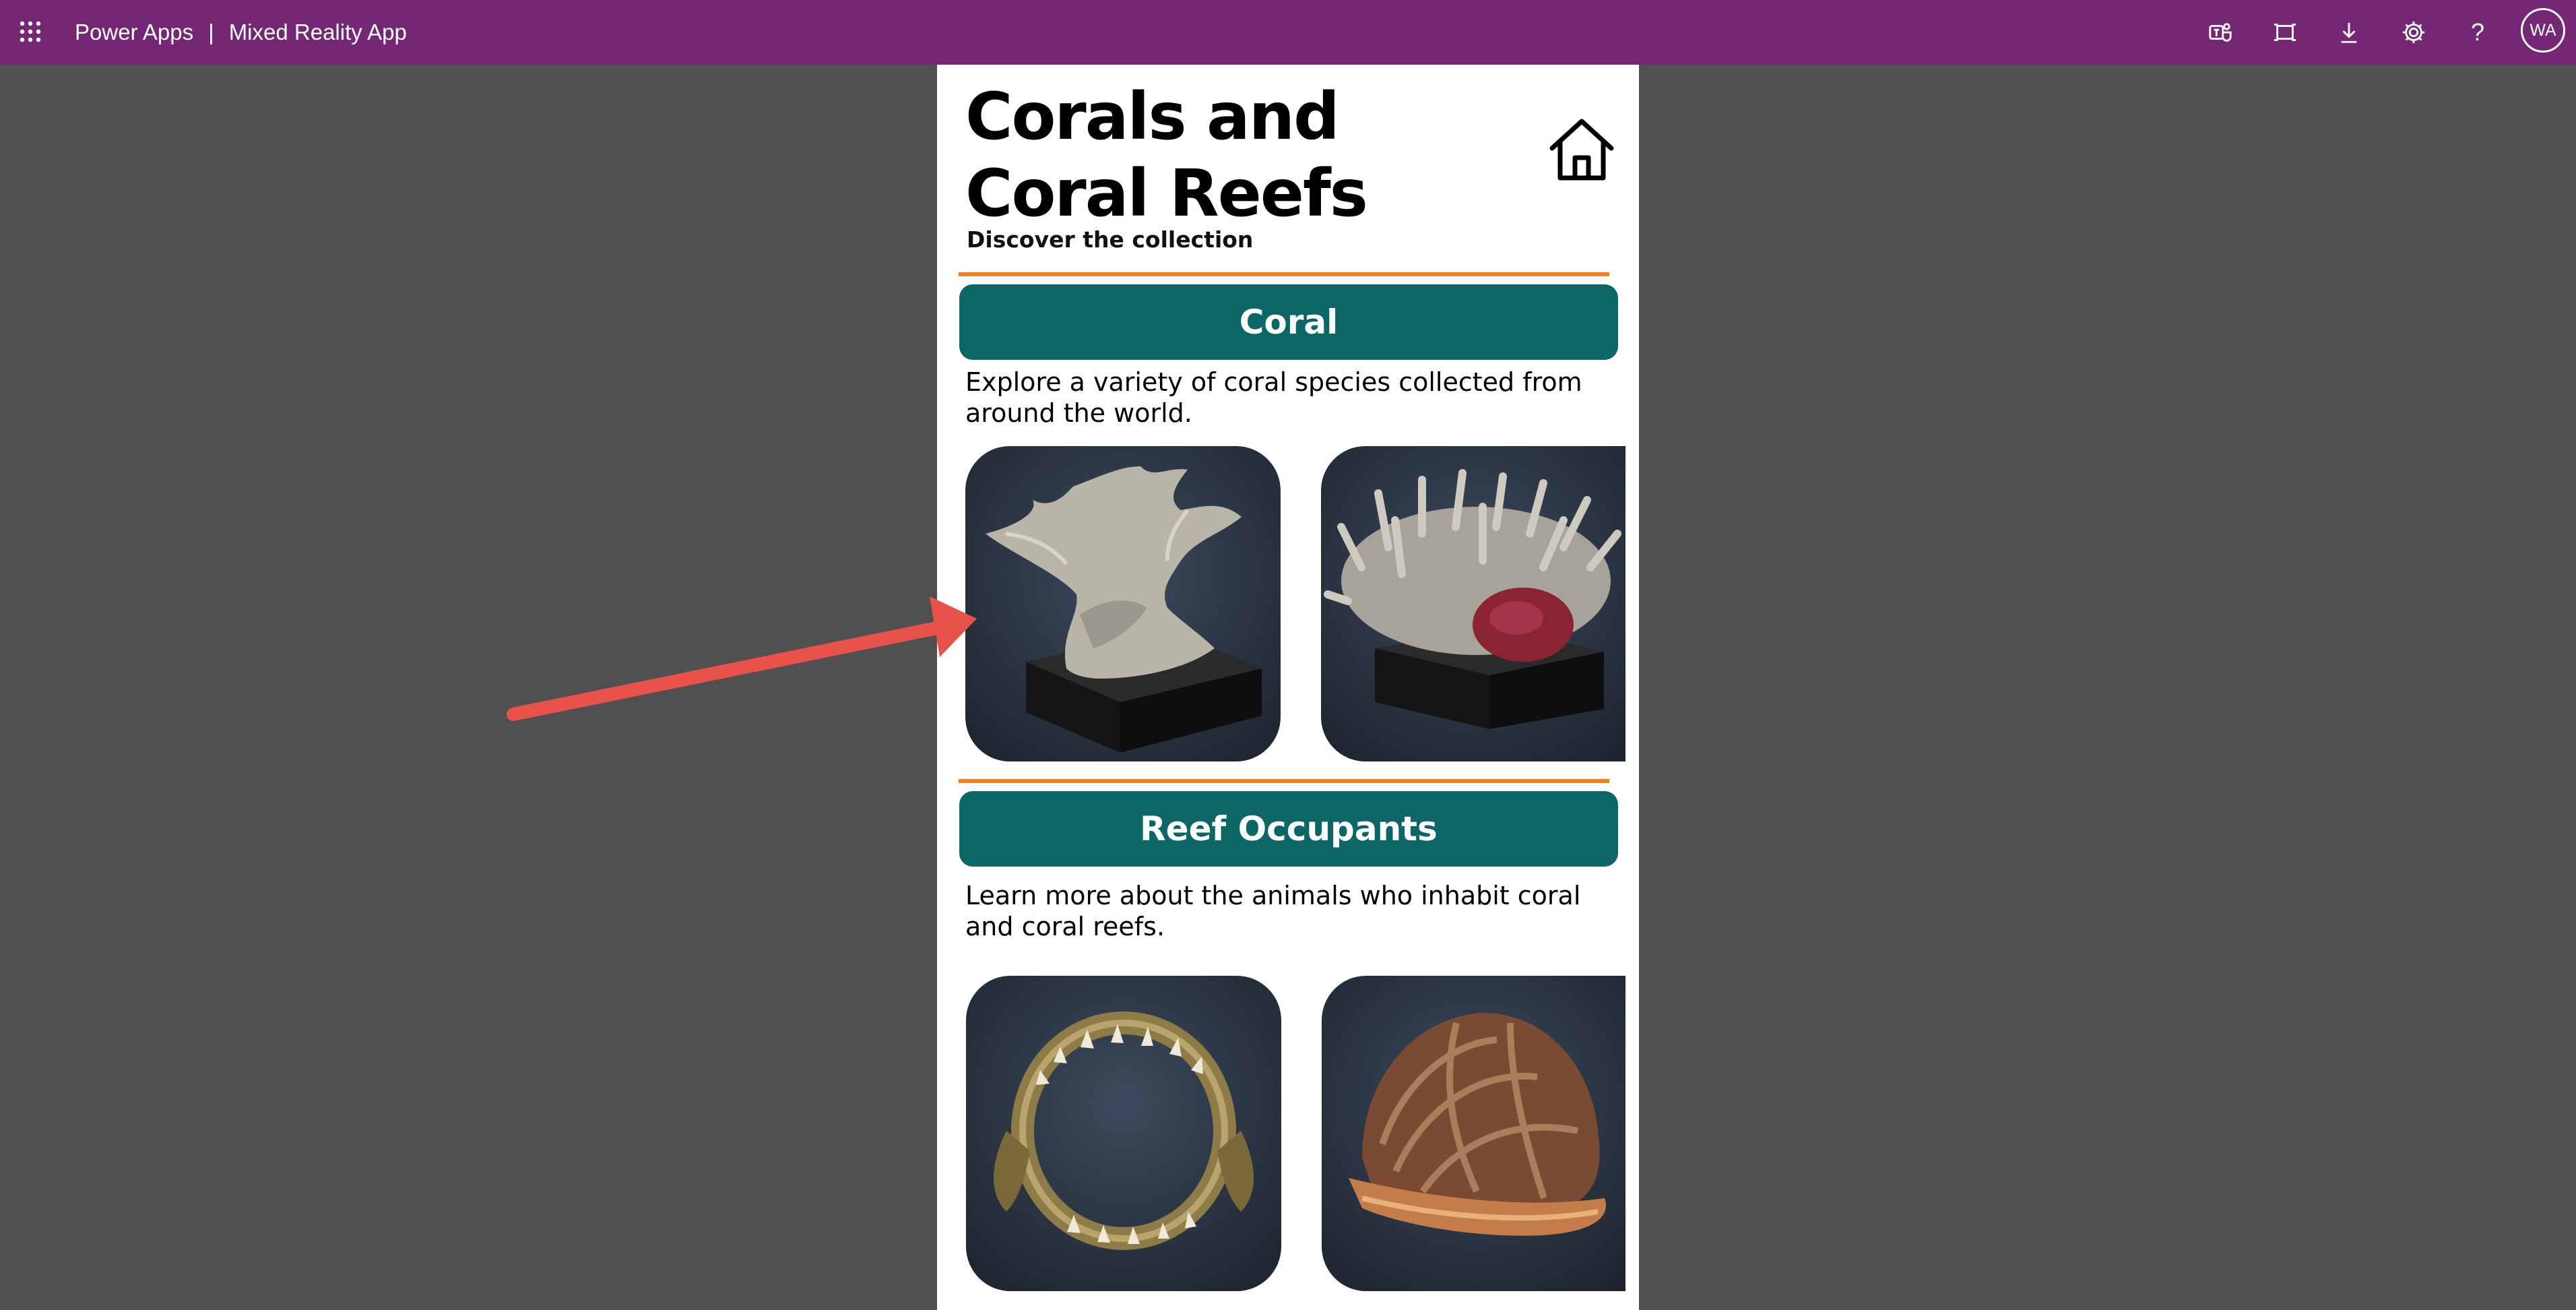 This screenshot has height=1310, width=2576. Describe the element at coordinates (1288, 322) in the screenshot. I see `coral-section-button: Coral` at that location.